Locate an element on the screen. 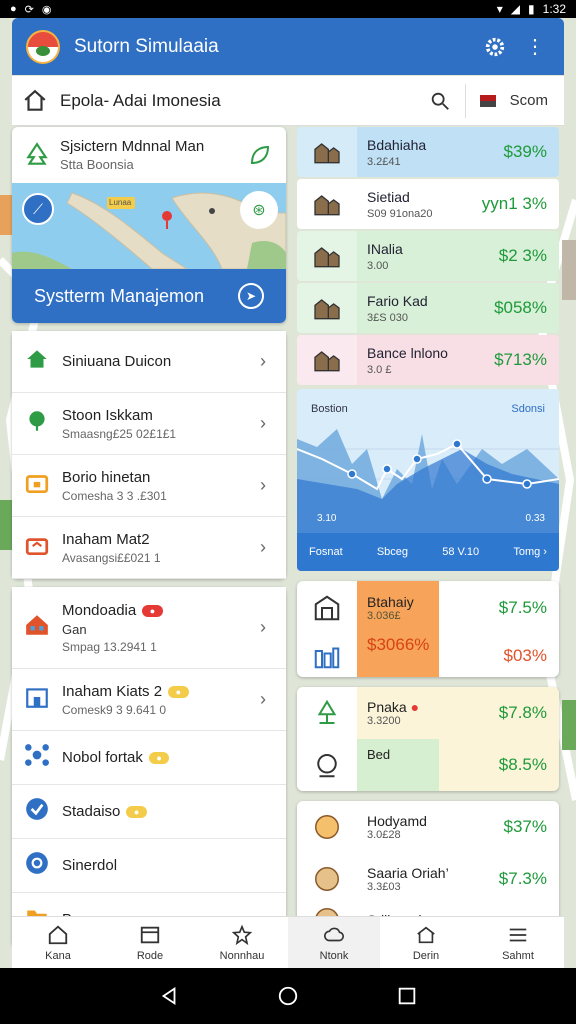 The width and height of the screenshot is (576, 1024). list-item-title: Inaham Mat2 is located at coordinates (106, 539).